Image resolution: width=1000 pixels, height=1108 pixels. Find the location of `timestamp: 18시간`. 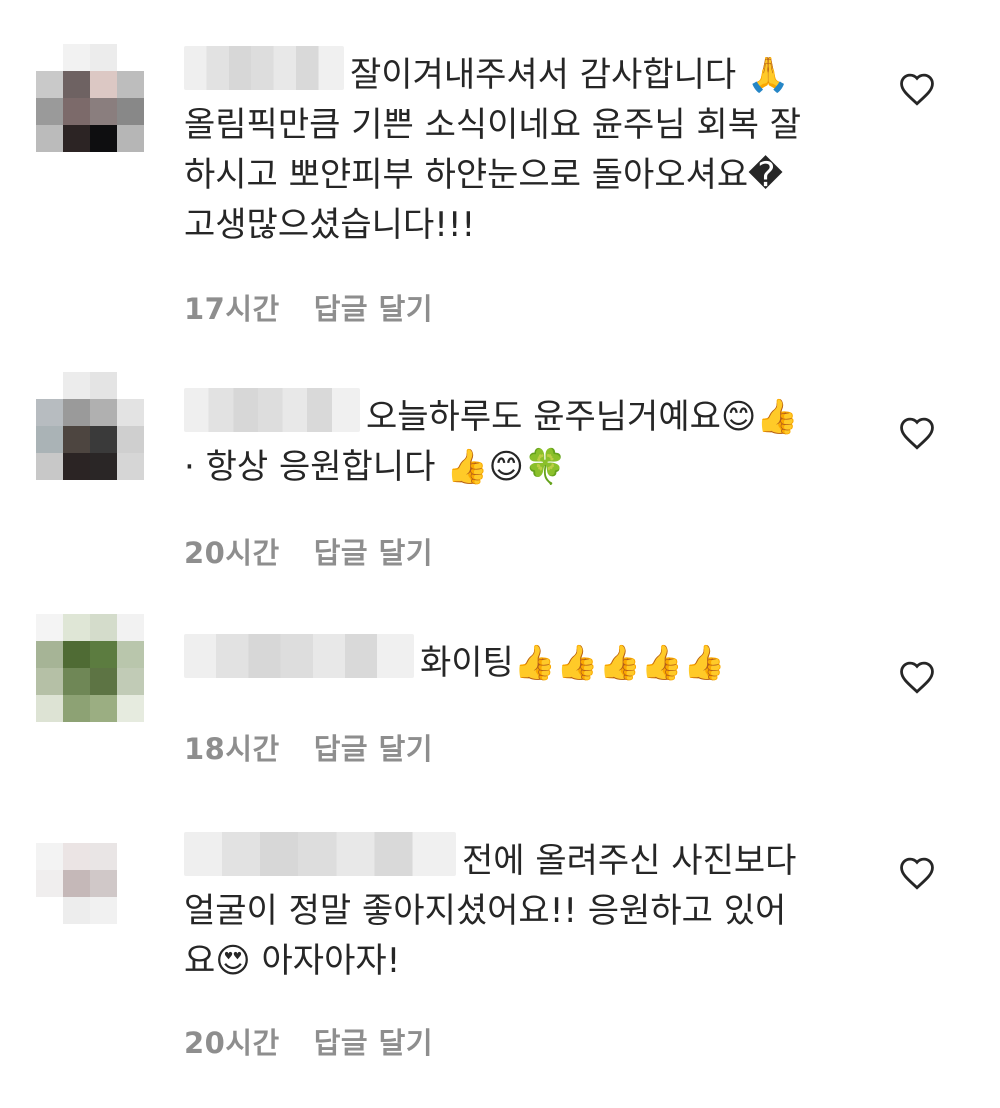

timestamp: 18시간 is located at coordinates (232, 749).